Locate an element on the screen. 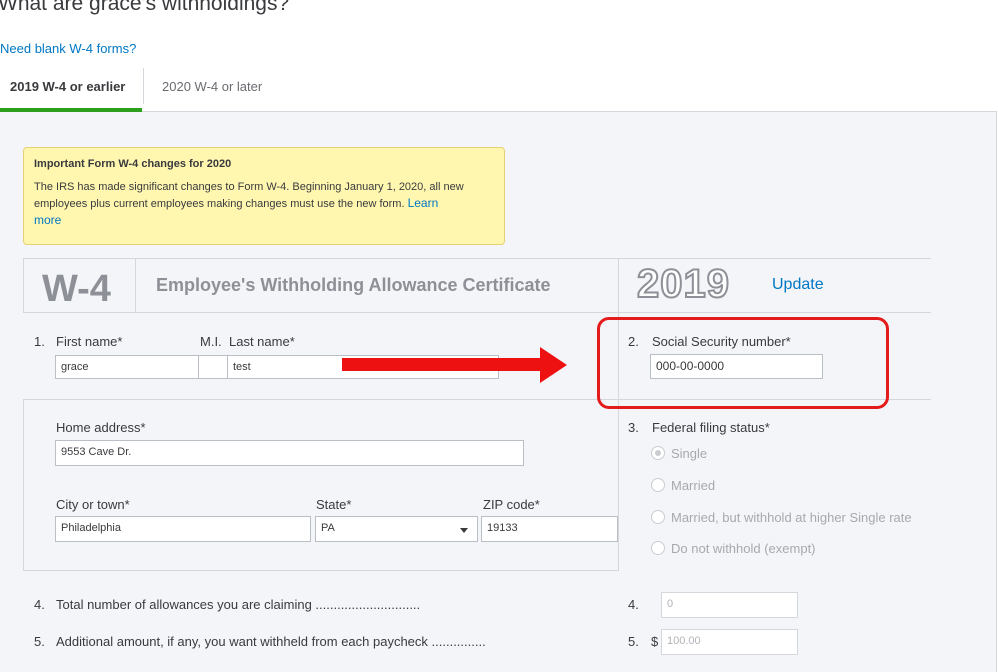 This screenshot has width=998, height=672. first-name-label: First name* is located at coordinates (89, 341).